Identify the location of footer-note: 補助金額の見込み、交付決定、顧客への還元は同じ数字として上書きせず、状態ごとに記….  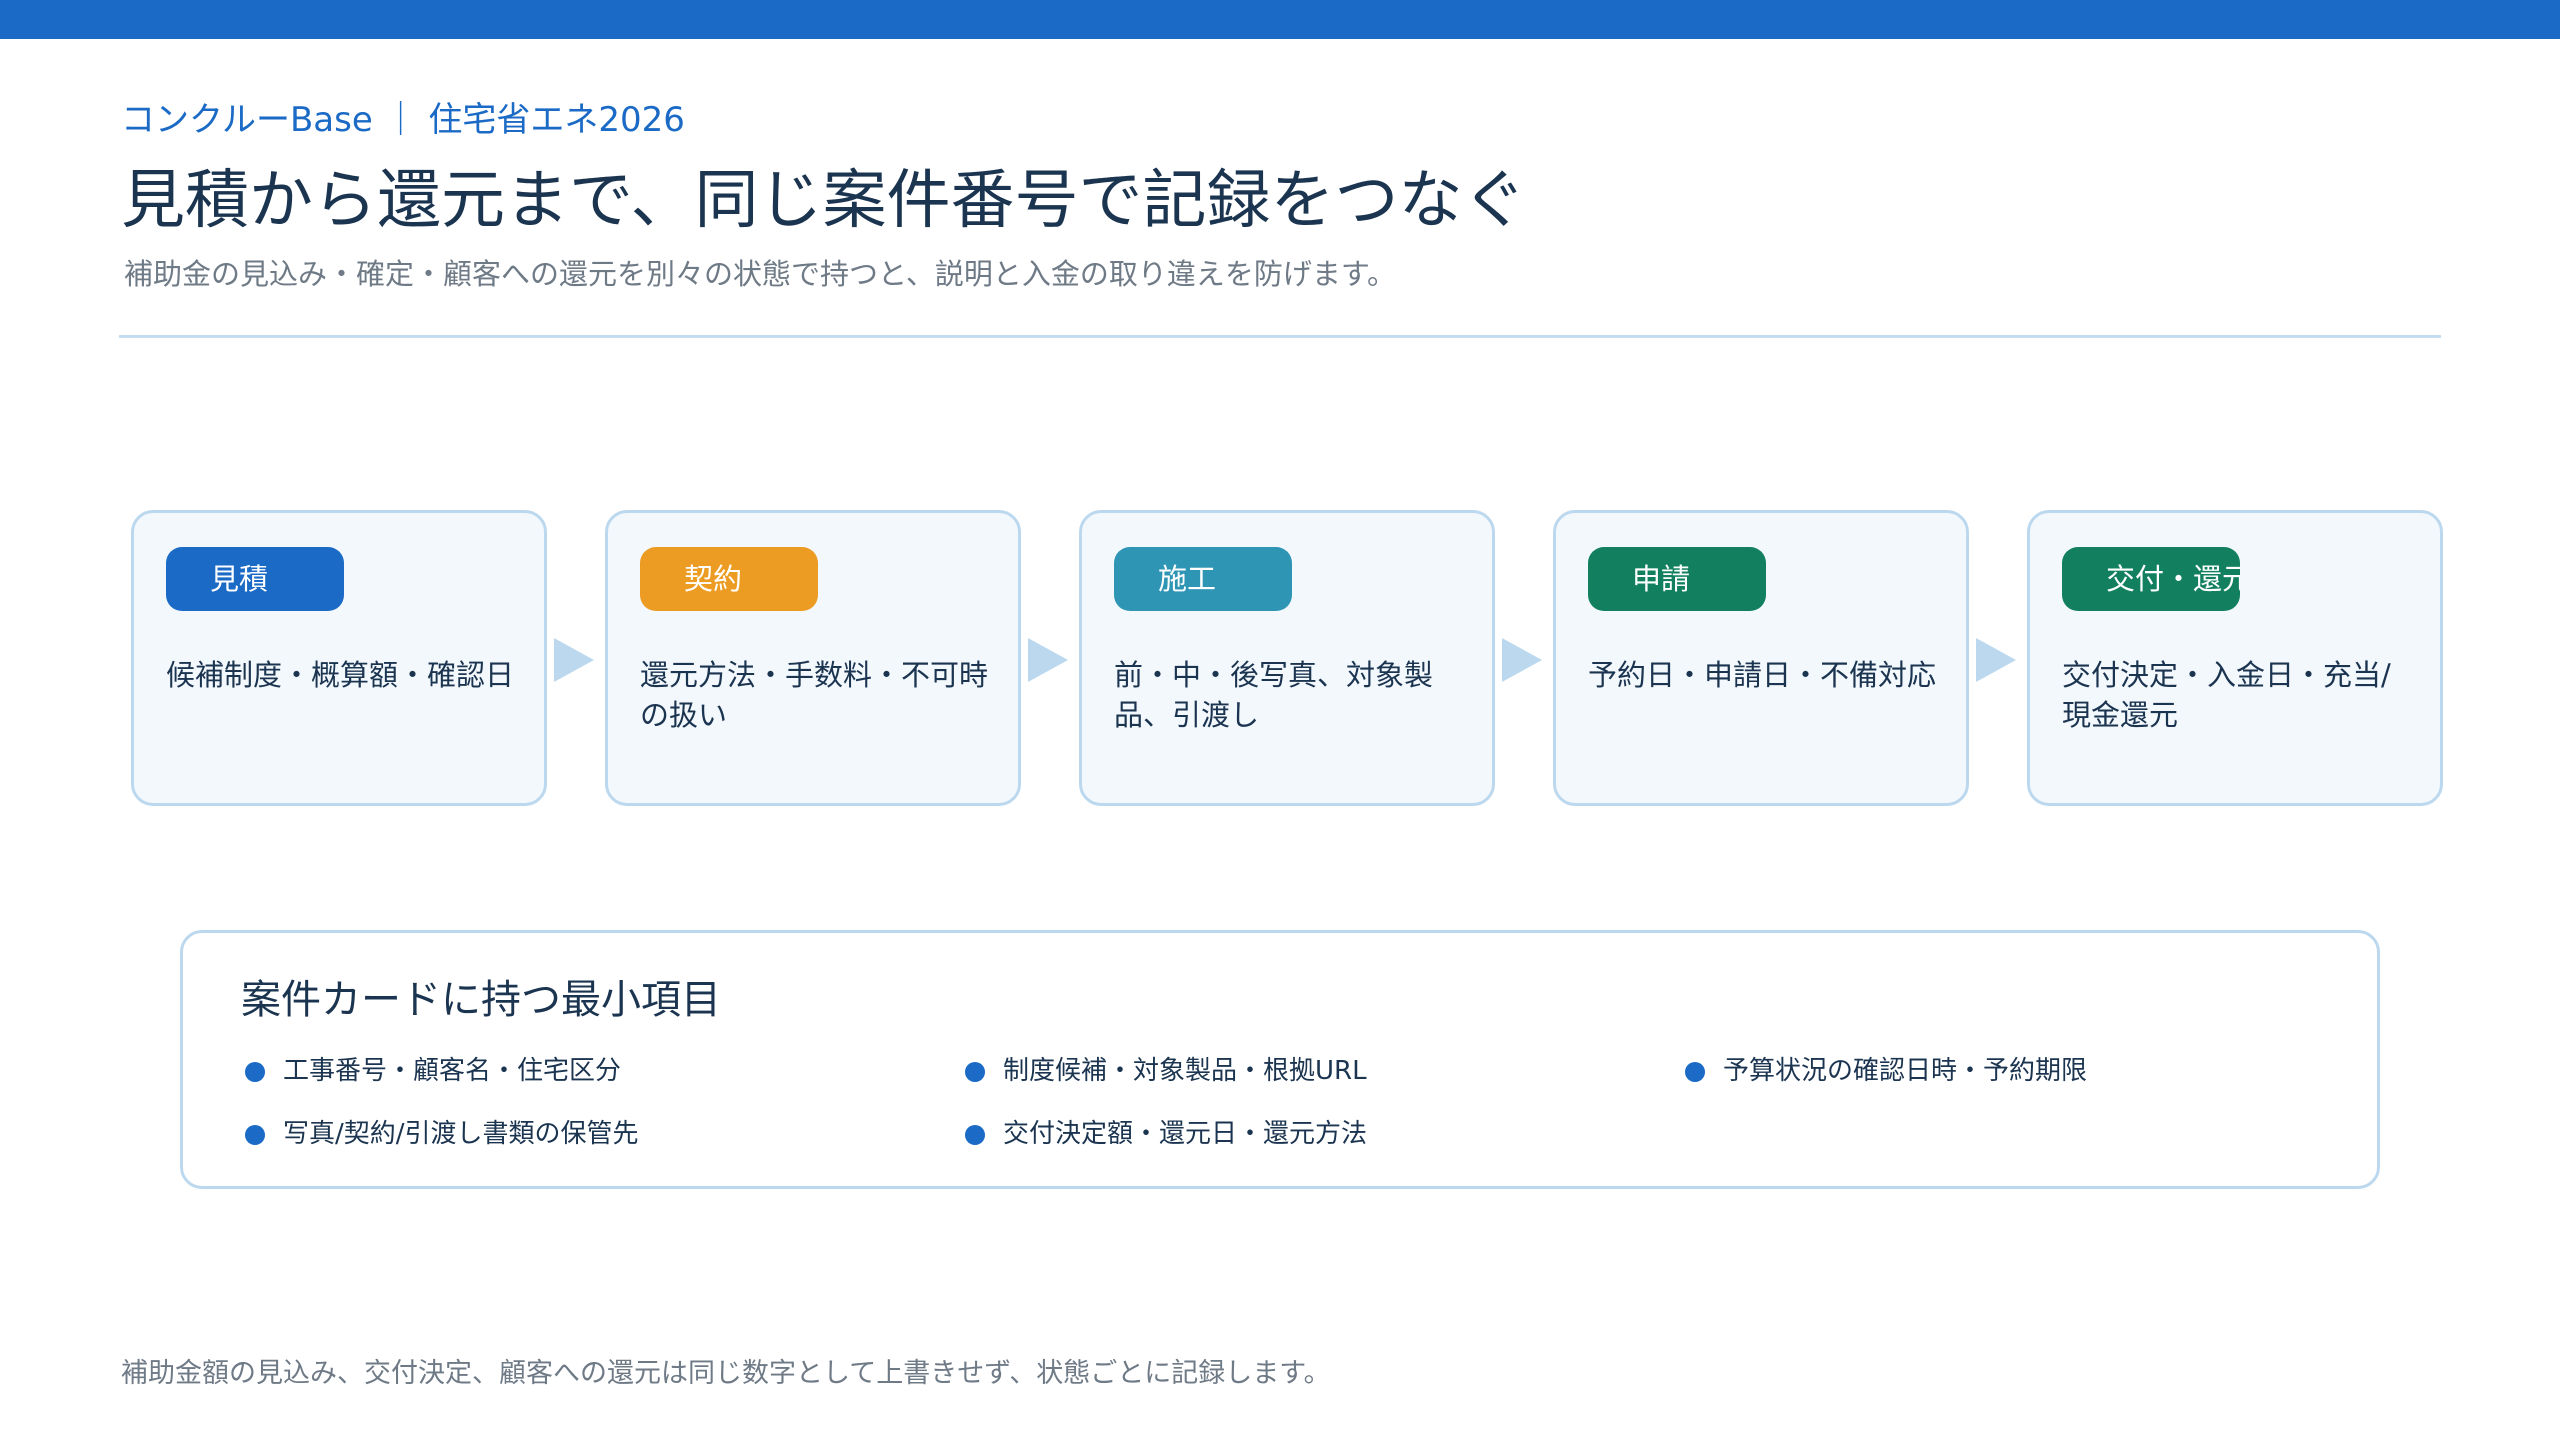
(726, 1373).